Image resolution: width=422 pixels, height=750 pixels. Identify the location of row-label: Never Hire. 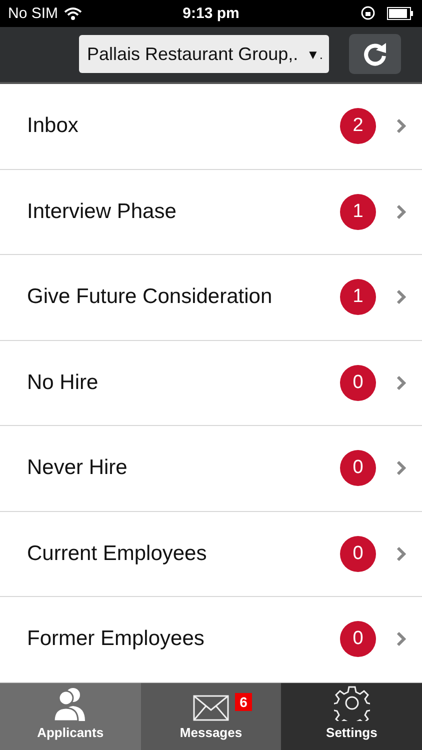
(77, 468).